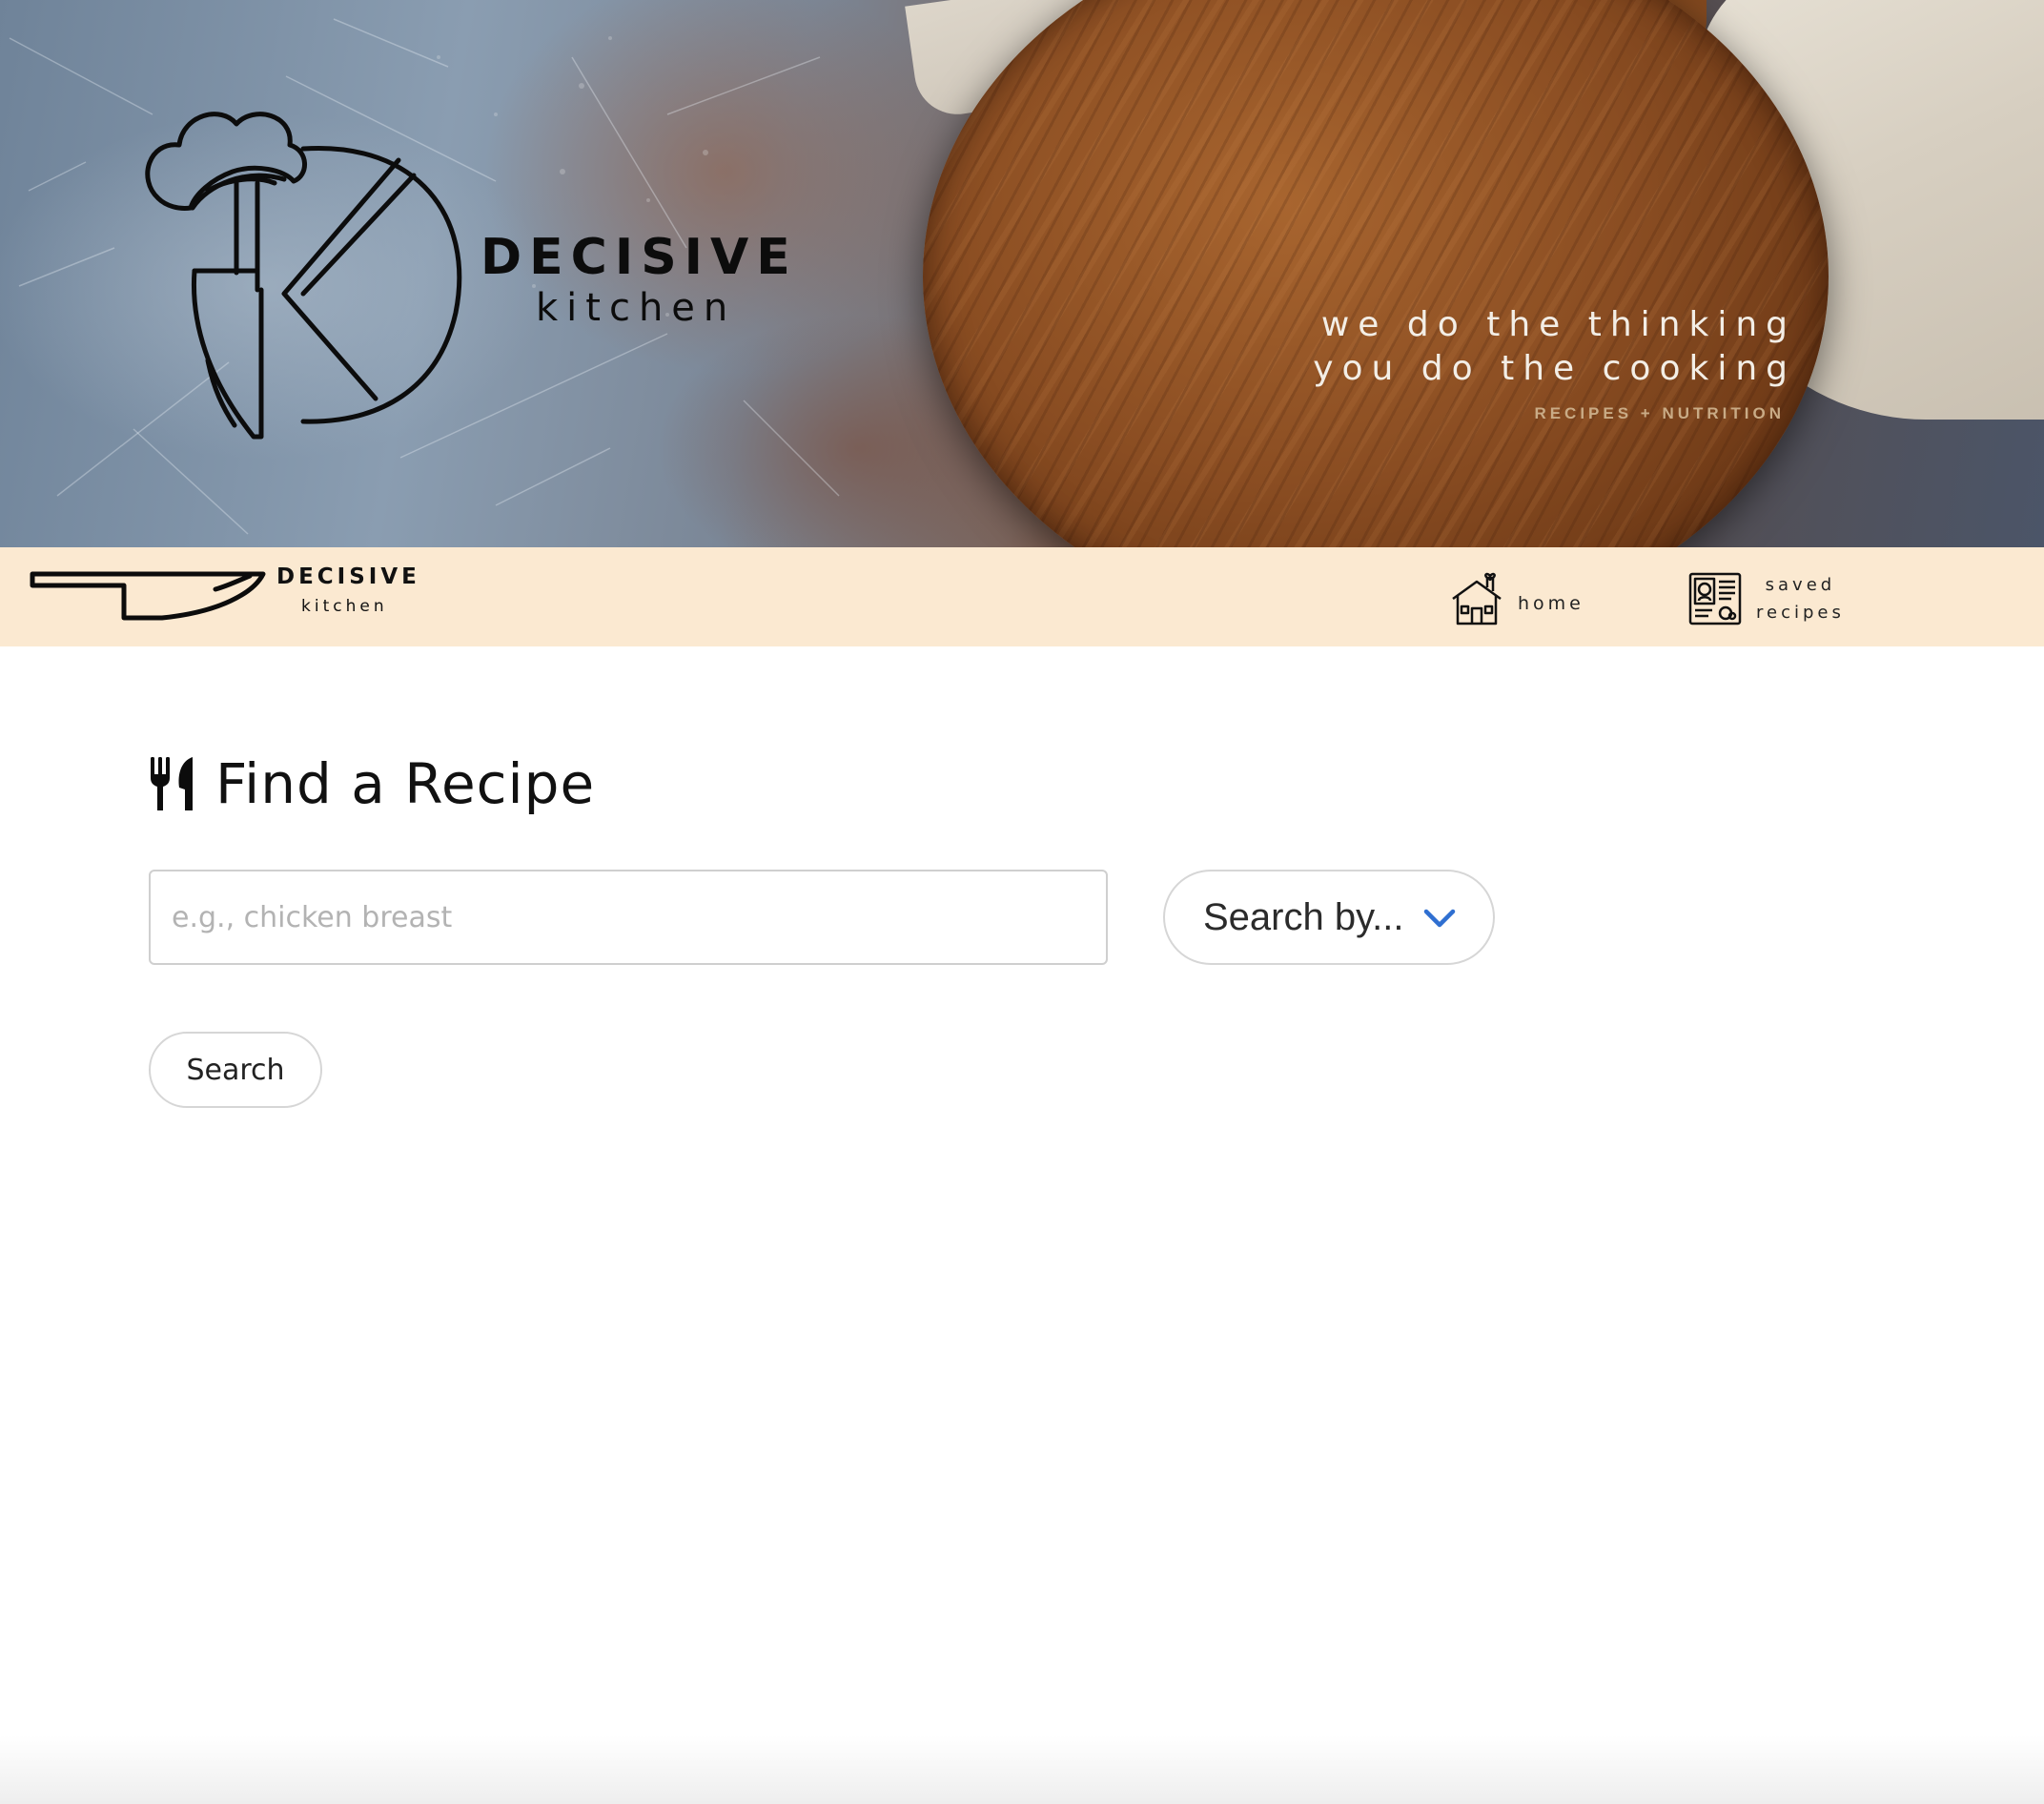 Image resolution: width=2044 pixels, height=1804 pixels. Describe the element at coordinates (405, 783) in the screenshot. I see `page-title-text: Find a Recipe` at that location.